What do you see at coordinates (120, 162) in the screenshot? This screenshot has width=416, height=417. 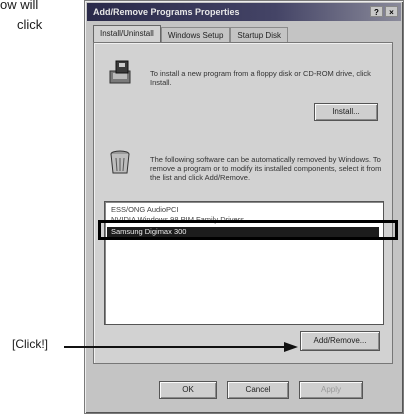 I see `recycle-bin-icon` at bounding box center [120, 162].